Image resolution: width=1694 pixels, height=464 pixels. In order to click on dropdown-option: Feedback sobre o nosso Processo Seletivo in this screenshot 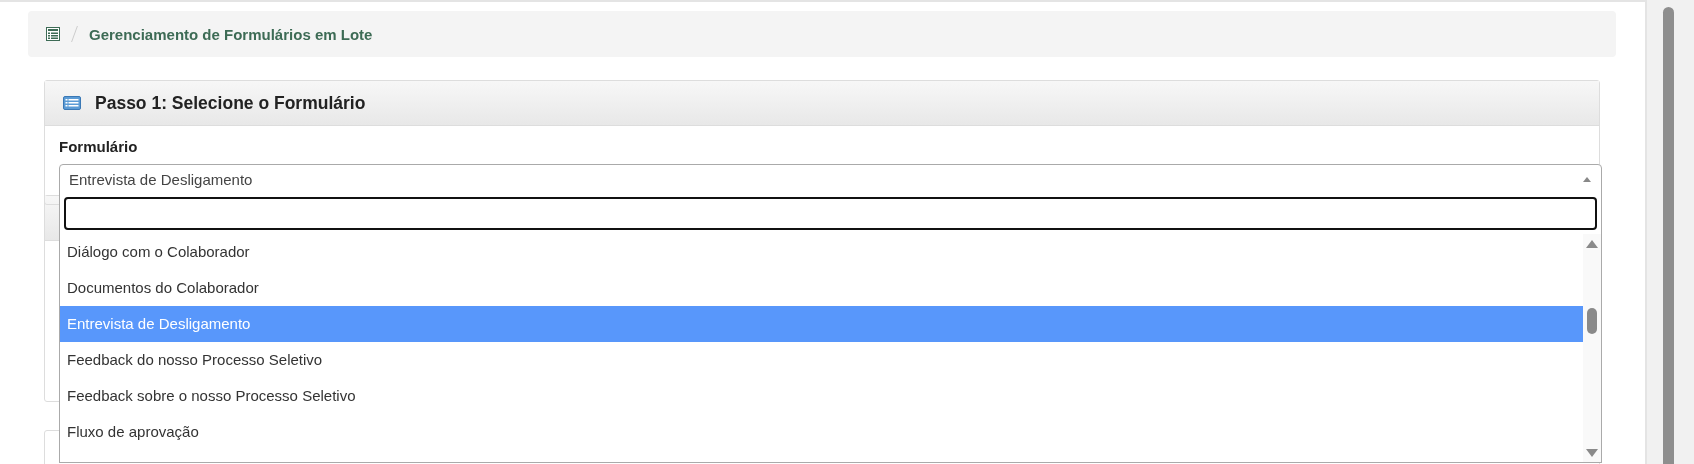, I will do `click(821, 396)`.